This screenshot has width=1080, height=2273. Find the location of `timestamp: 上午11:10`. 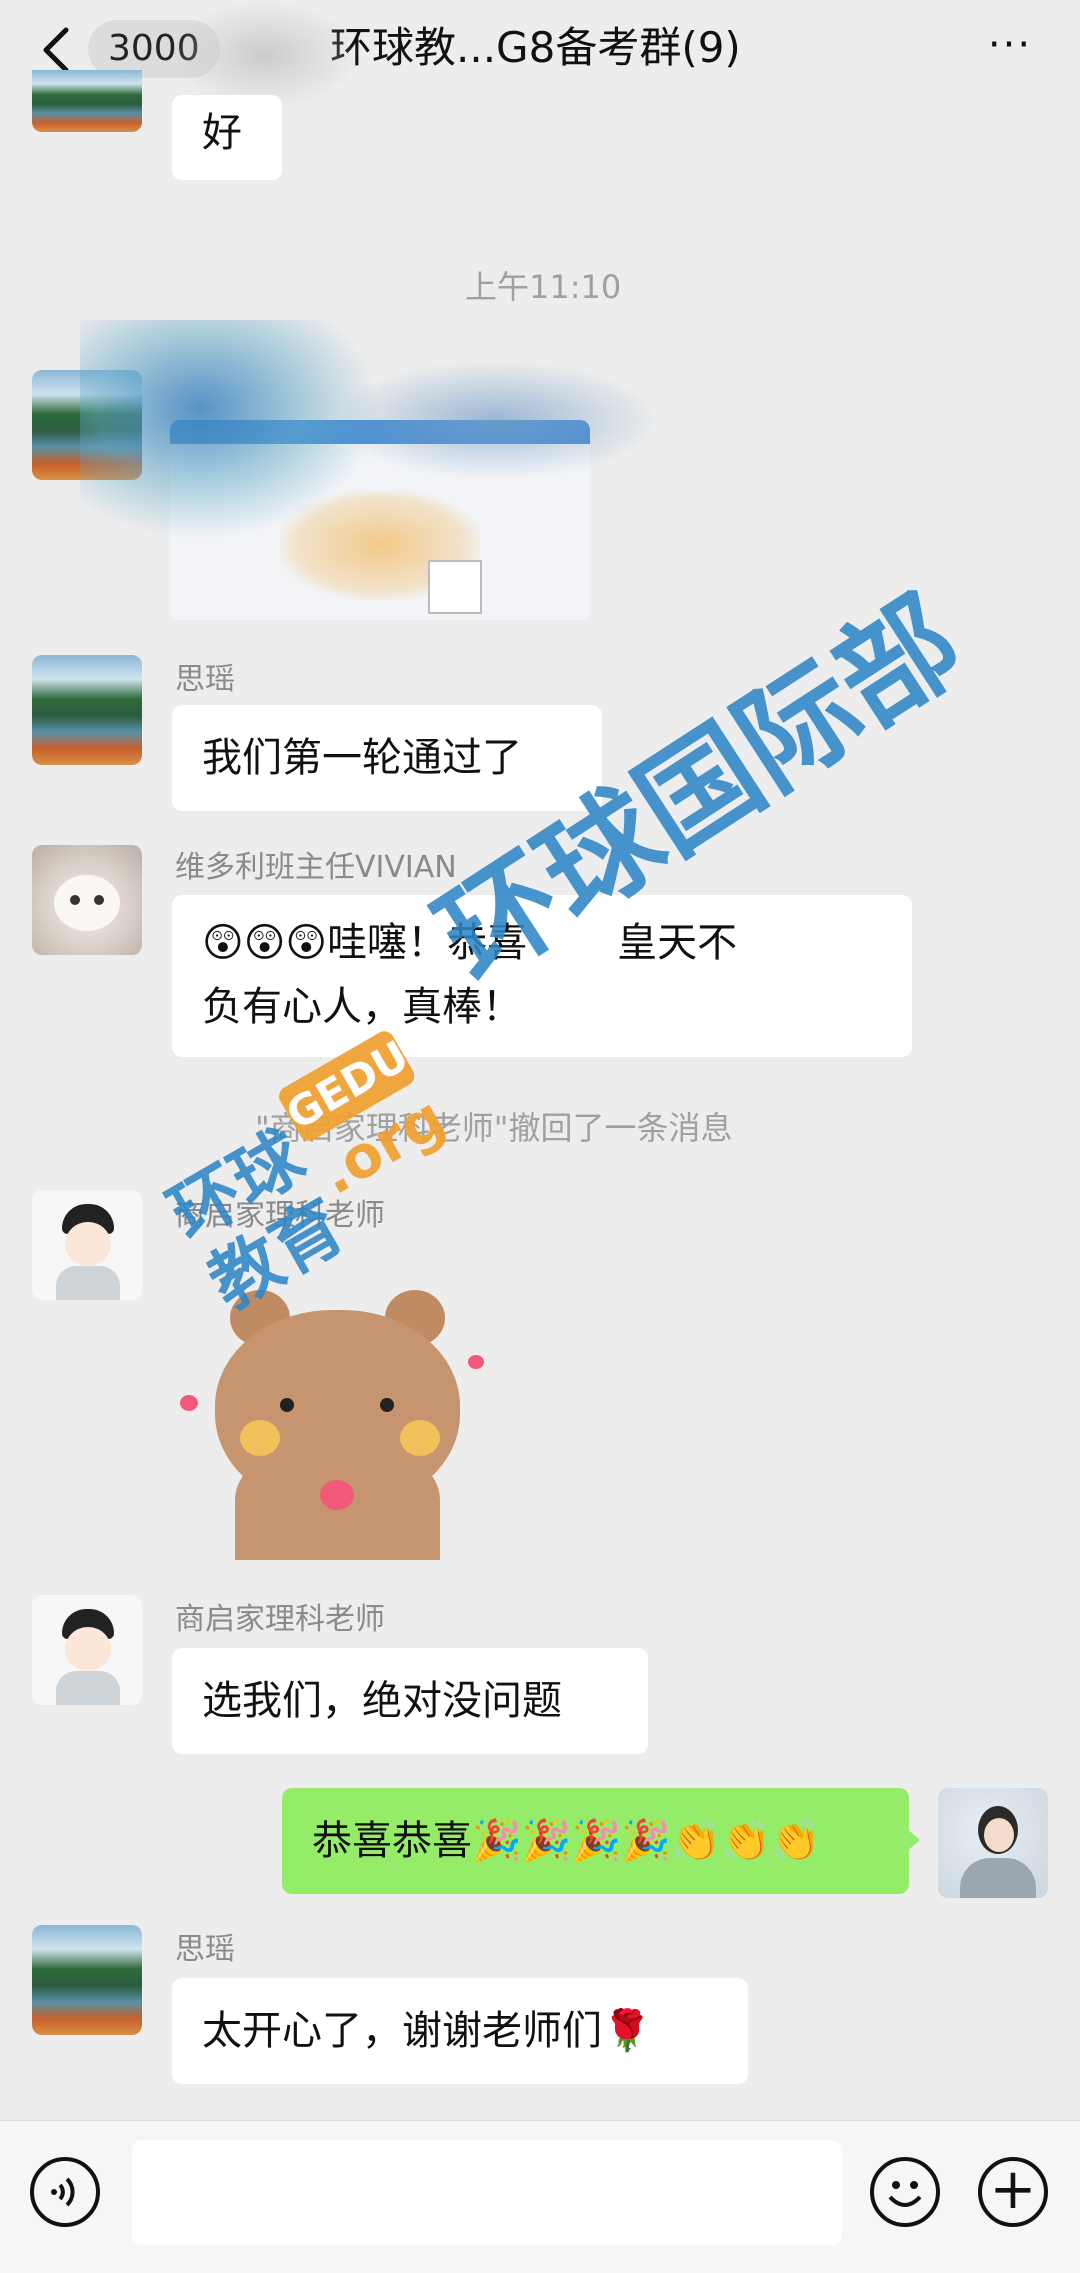

timestamp: 上午11:10 is located at coordinates (543, 287).